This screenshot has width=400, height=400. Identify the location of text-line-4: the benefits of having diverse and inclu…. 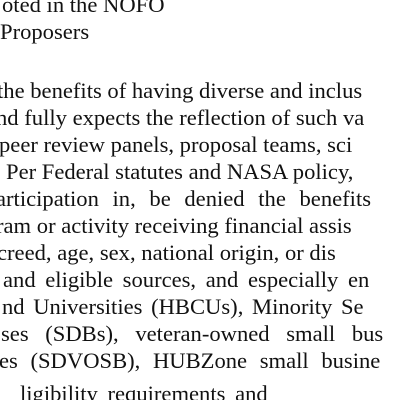
(181, 90).